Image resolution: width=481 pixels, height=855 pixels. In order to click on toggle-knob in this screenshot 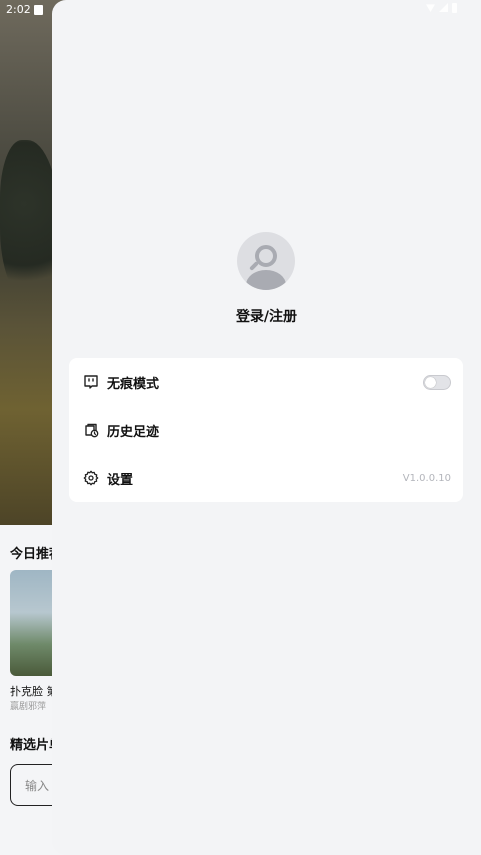, I will do `click(430, 382)`.